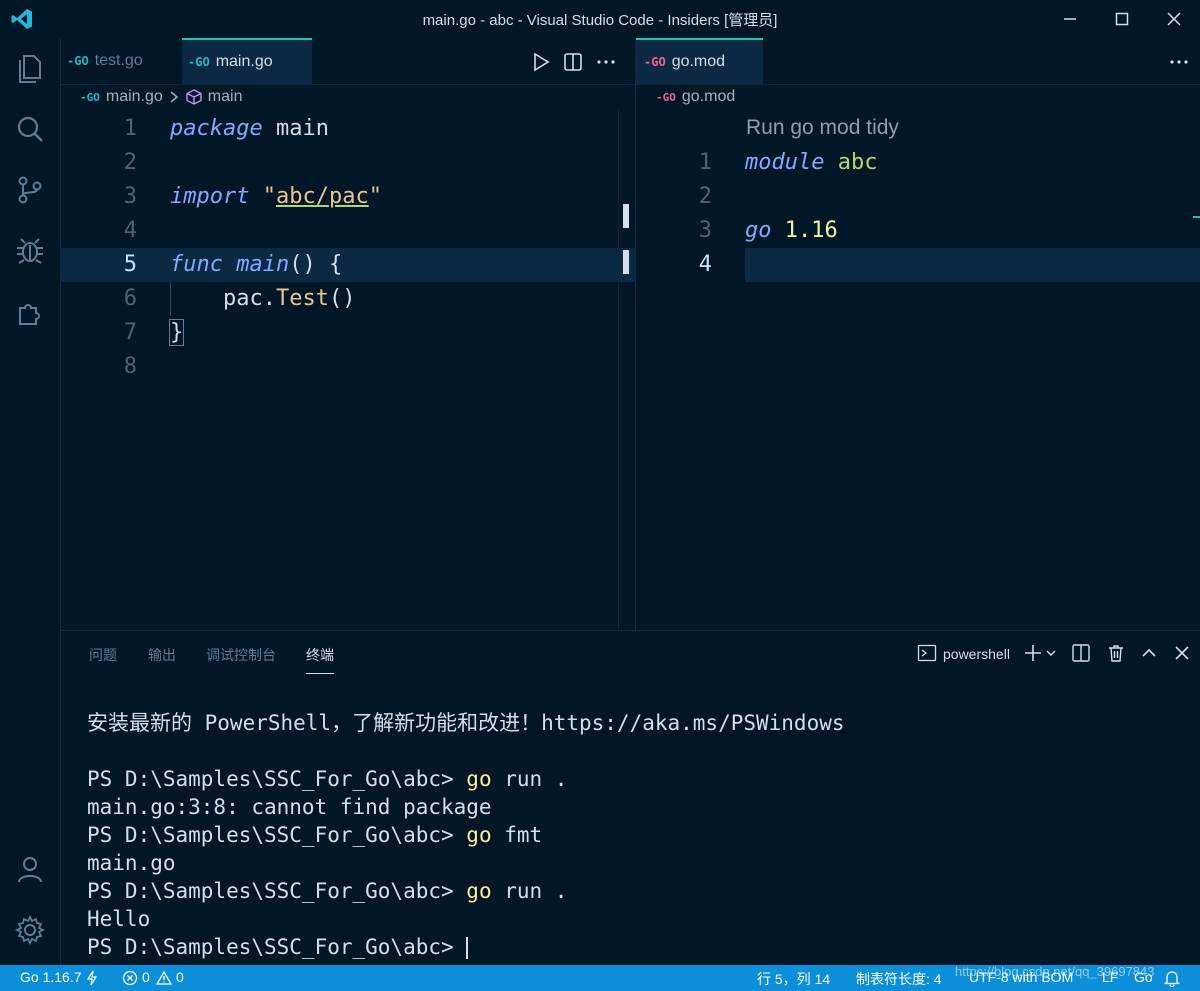 This screenshot has width=1200, height=991. What do you see at coordinates (130, 196) in the screenshot?
I see `line-number: 3` at bounding box center [130, 196].